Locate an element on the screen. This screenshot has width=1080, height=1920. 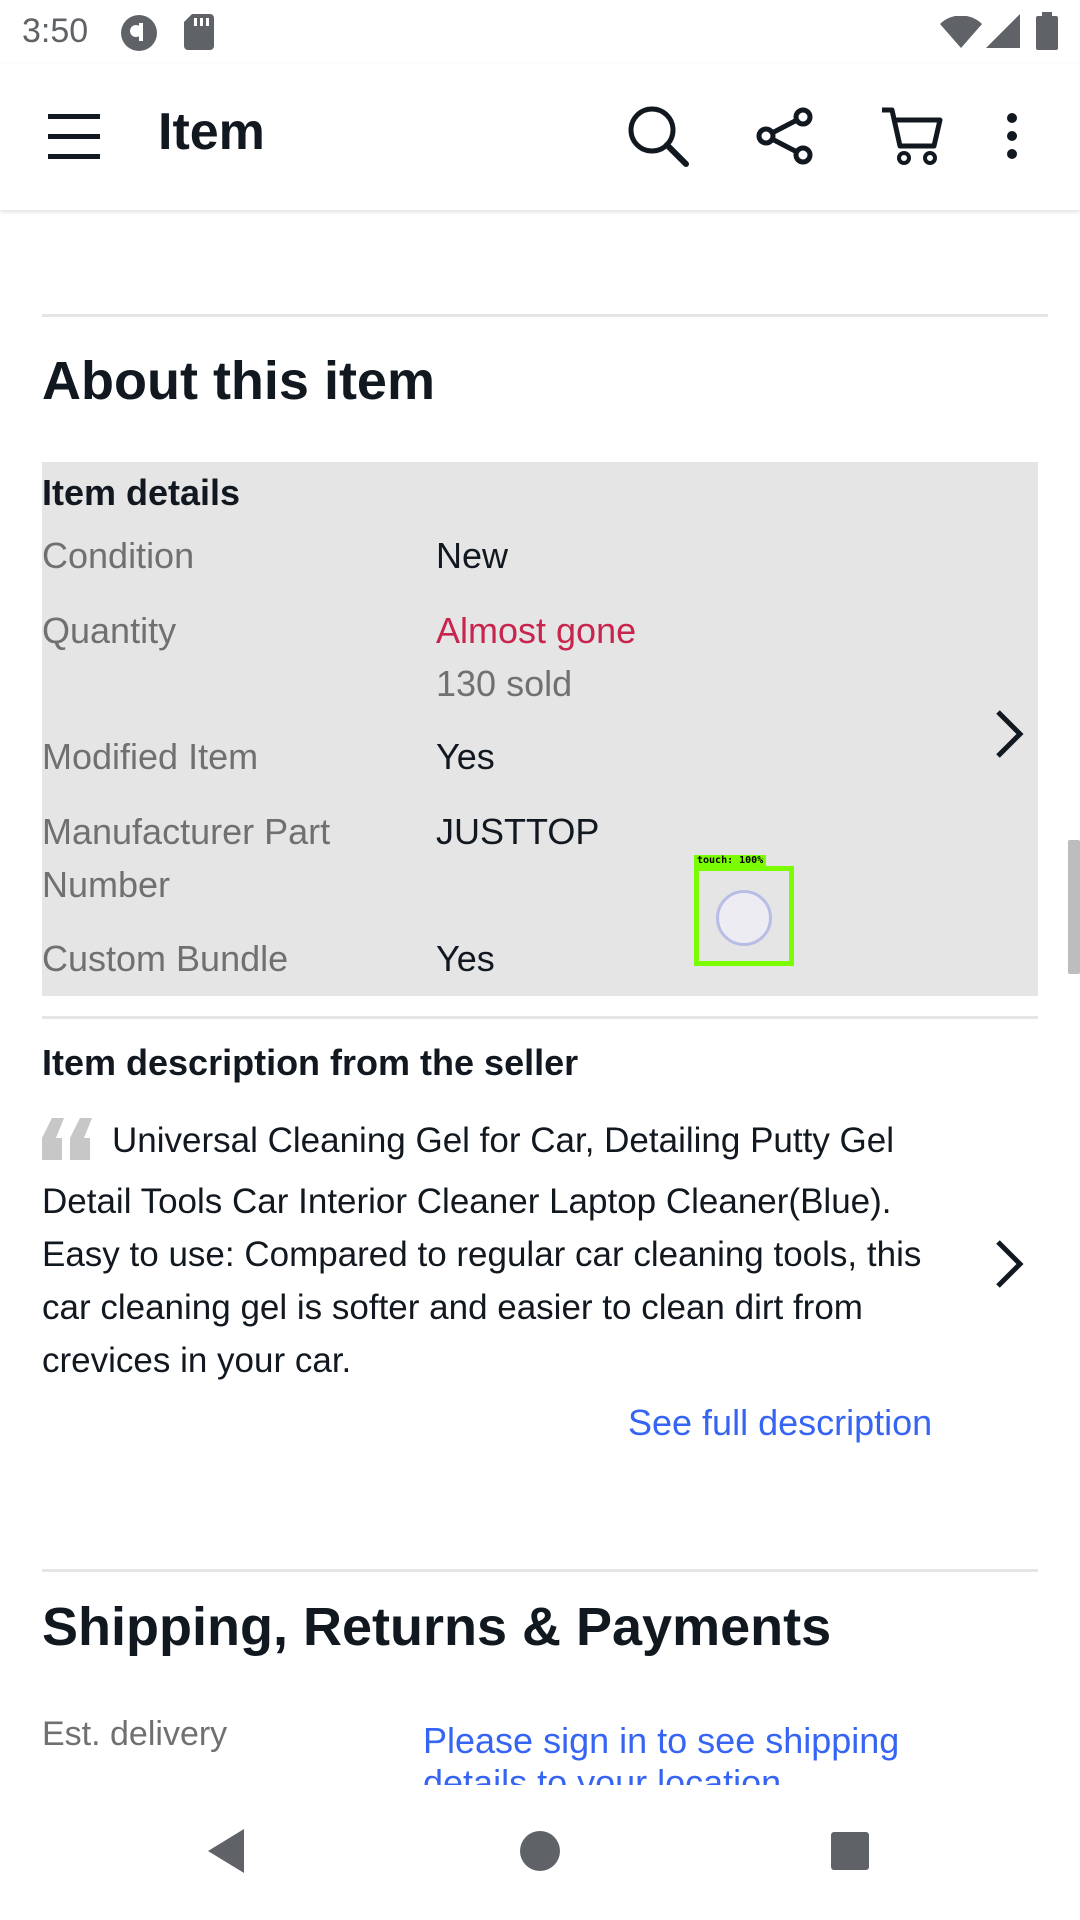
manufacturer-part-number-value: JUSTTOP is located at coordinates (518, 831).